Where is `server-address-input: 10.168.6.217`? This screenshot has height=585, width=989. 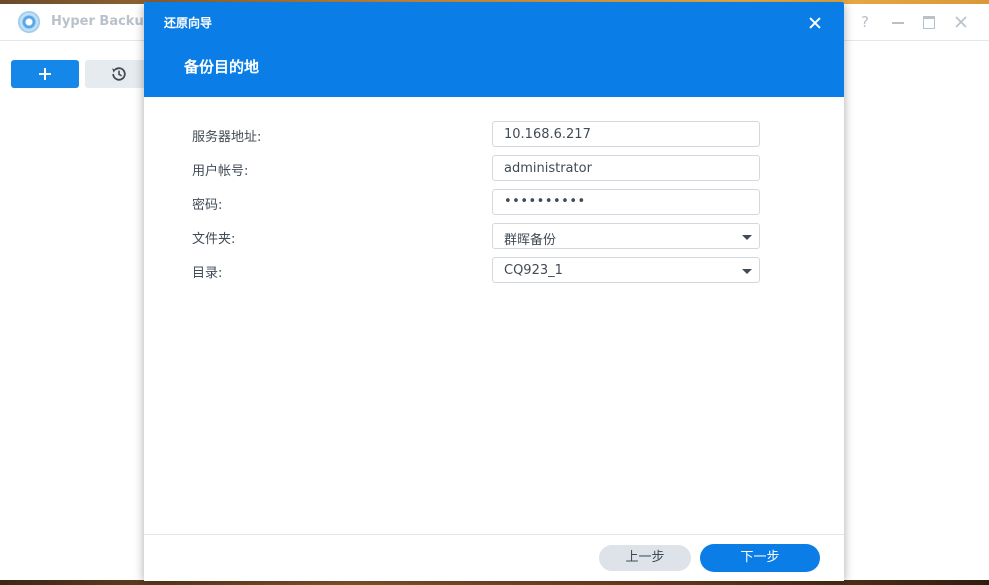
server-address-input: 10.168.6.217 is located at coordinates (626, 134).